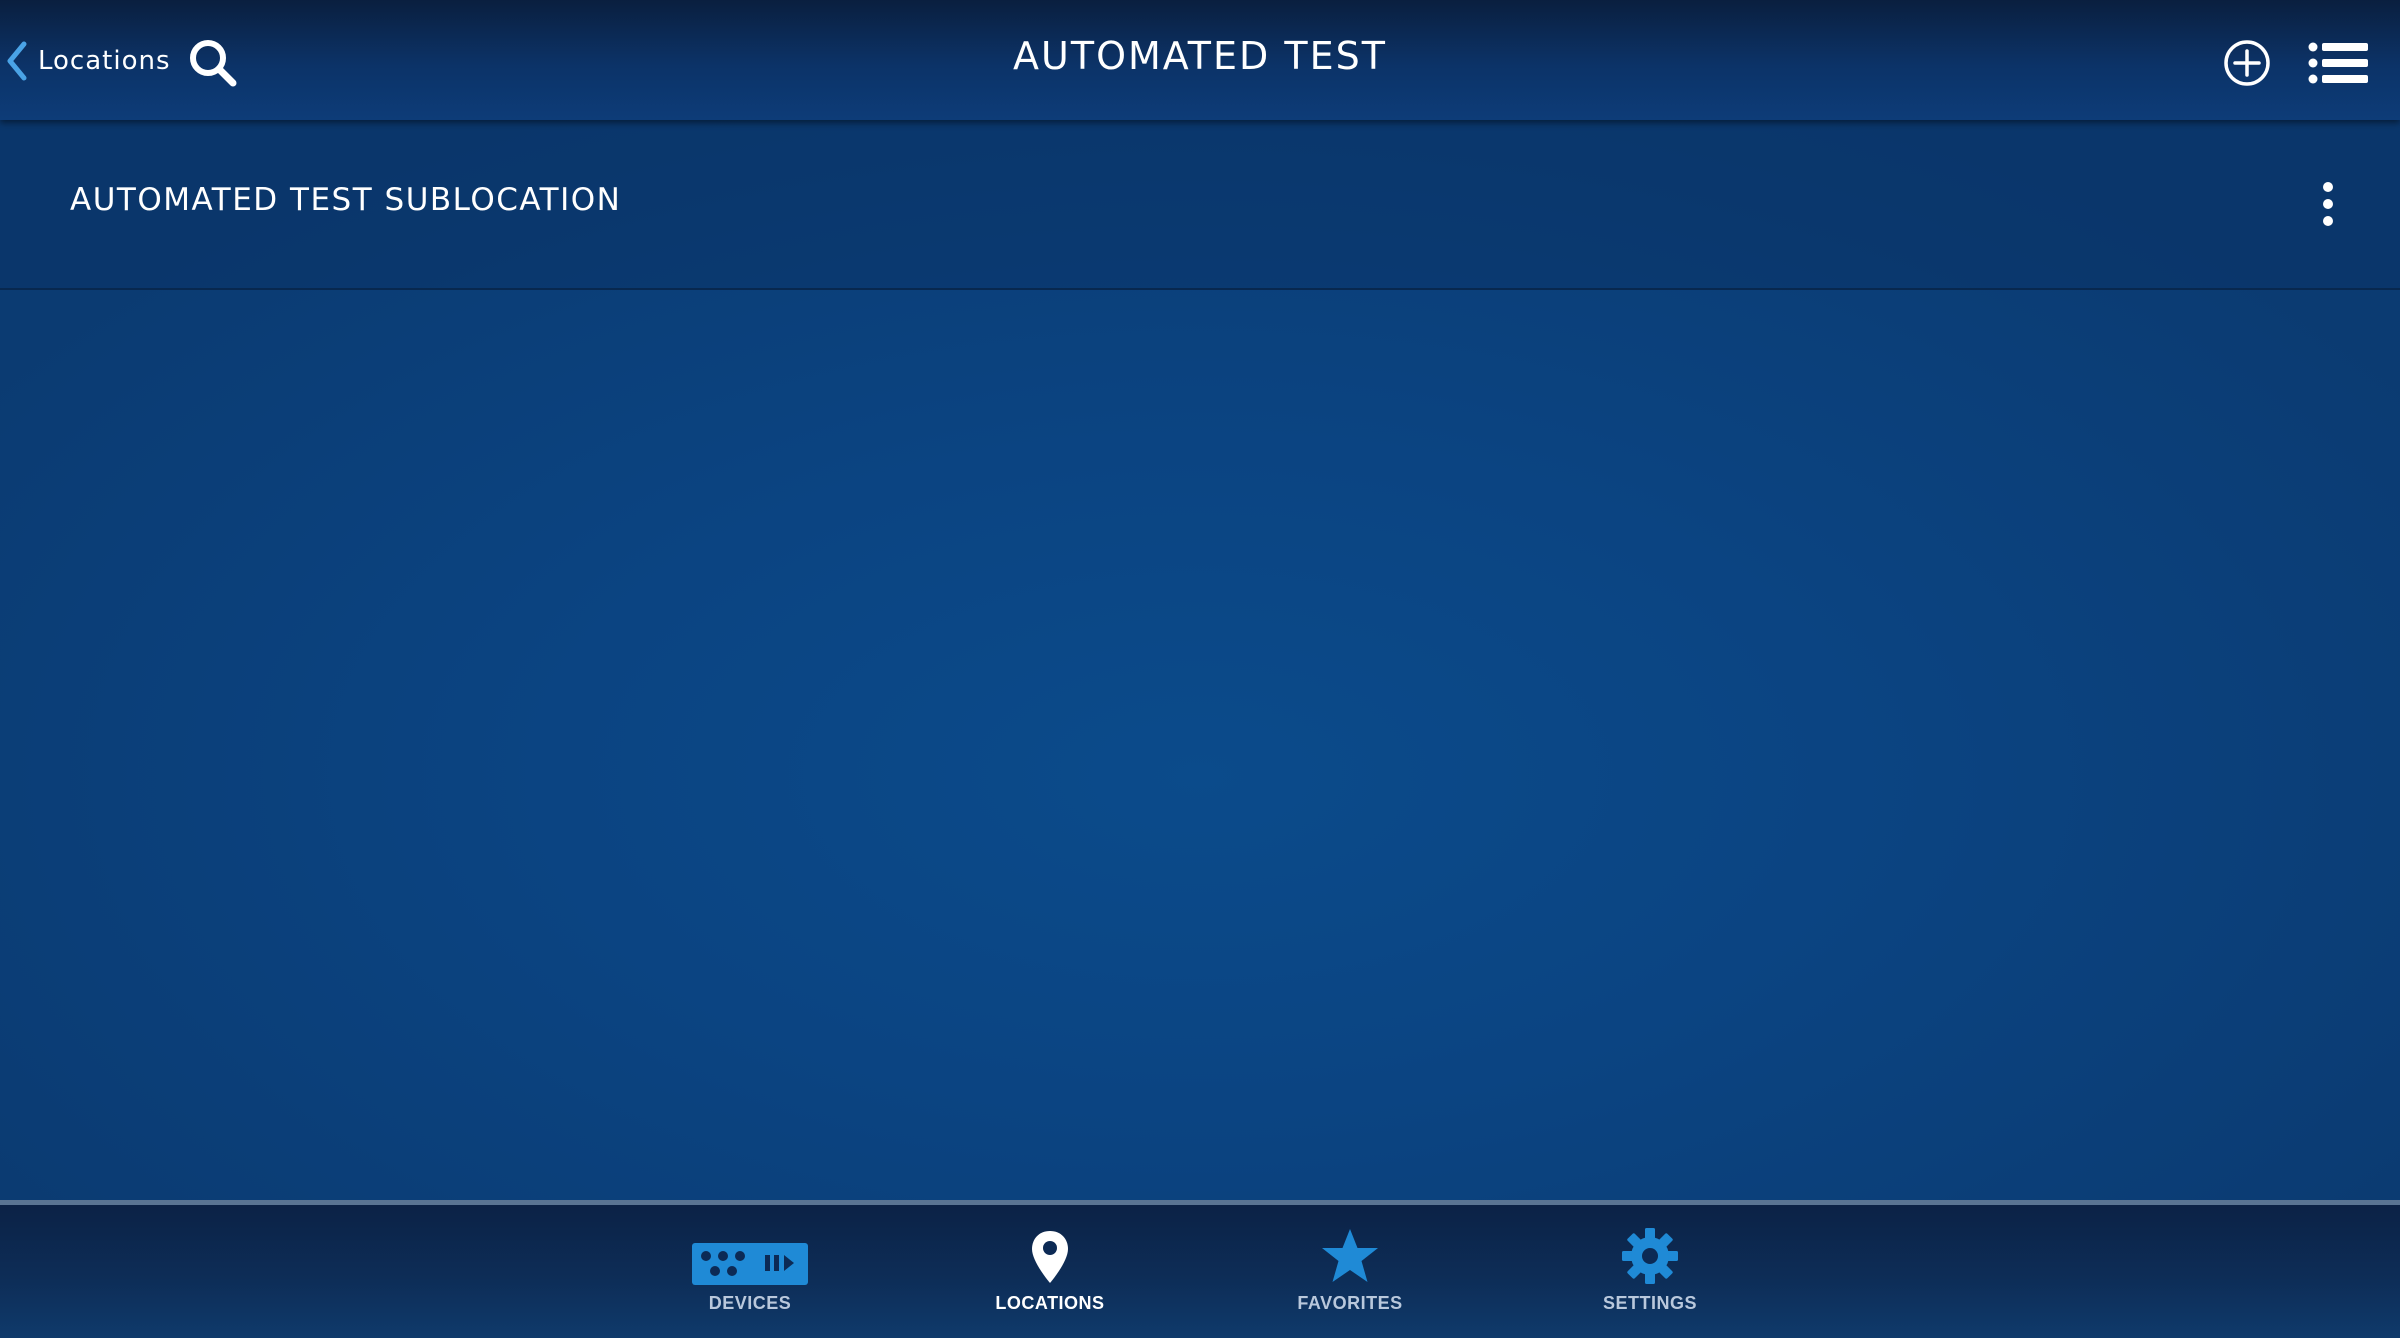  Describe the element at coordinates (1200, 56) in the screenshot. I see `page-title: AUTOMATED TEST` at that location.